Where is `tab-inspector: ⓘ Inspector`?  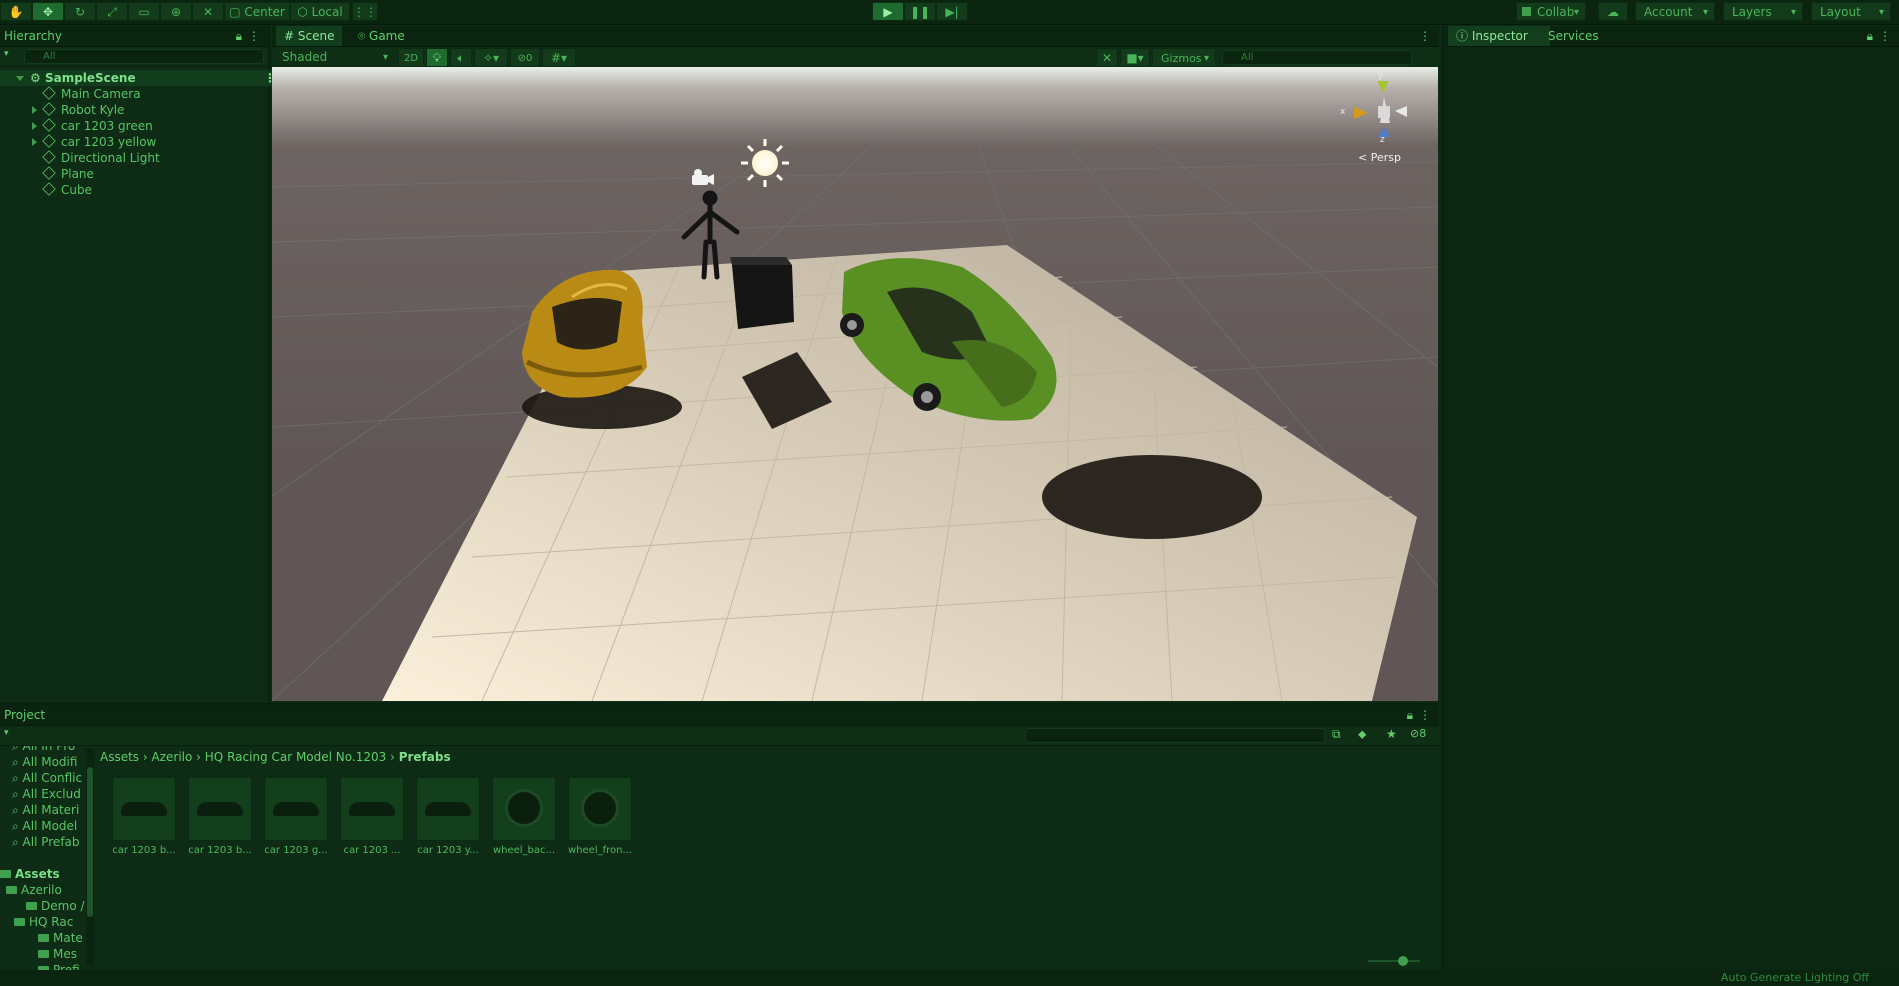 tab-inspector: ⓘ Inspector is located at coordinates (1499, 36).